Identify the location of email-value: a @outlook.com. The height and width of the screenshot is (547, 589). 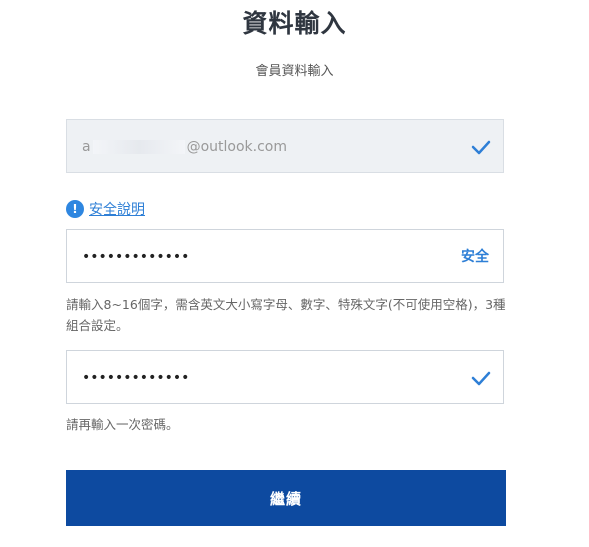
(184, 147).